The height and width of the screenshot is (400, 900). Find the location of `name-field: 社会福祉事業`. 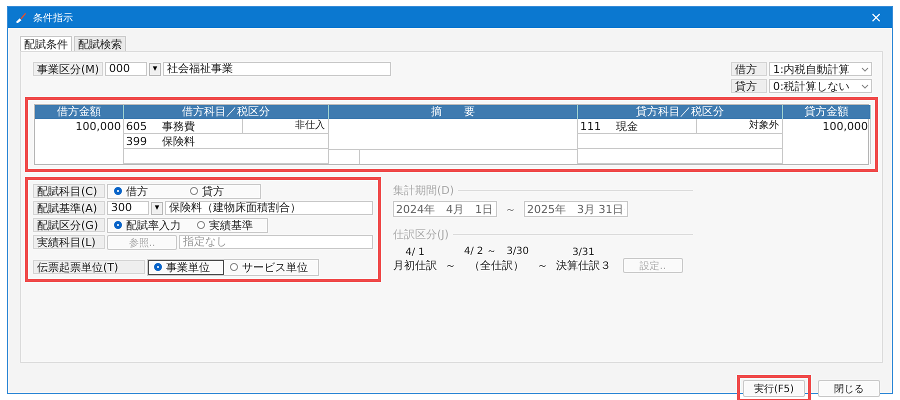

name-field: 社会福祉事業 is located at coordinates (277, 69).